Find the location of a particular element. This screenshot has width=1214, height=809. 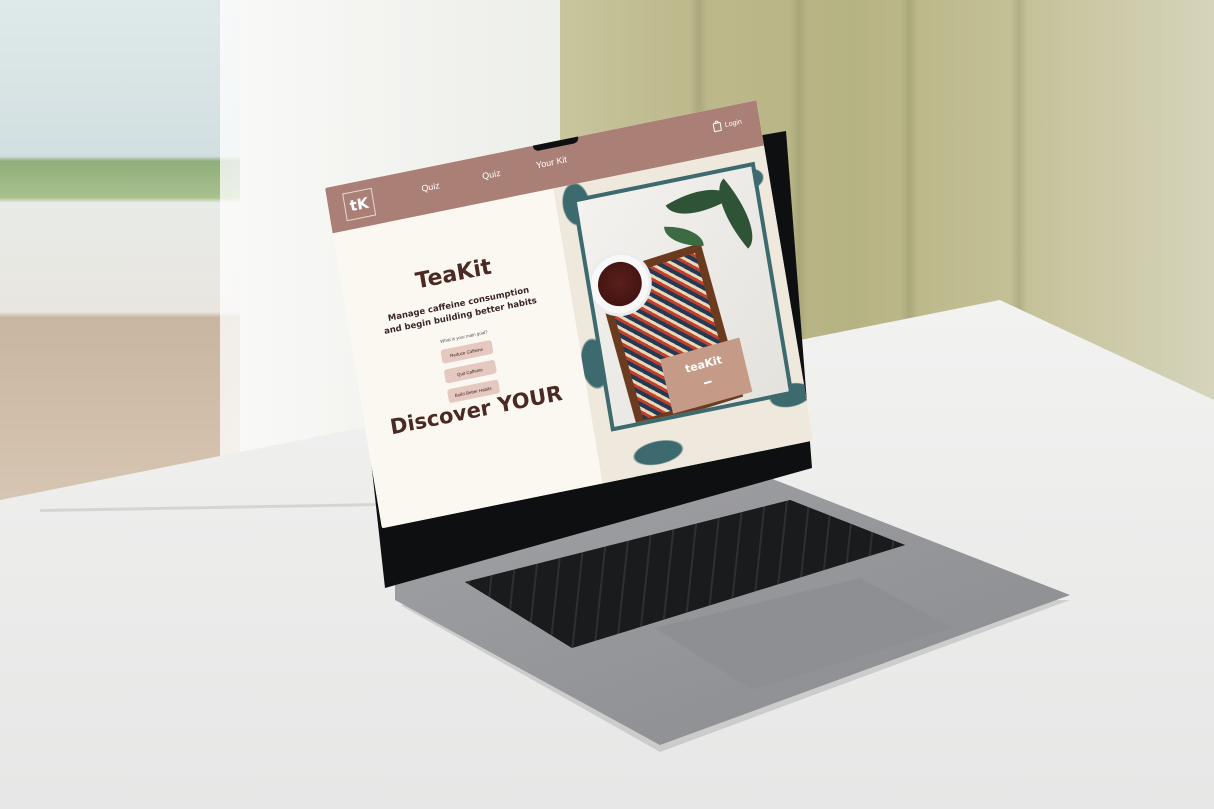

login-label: Login is located at coordinates (733, 123).